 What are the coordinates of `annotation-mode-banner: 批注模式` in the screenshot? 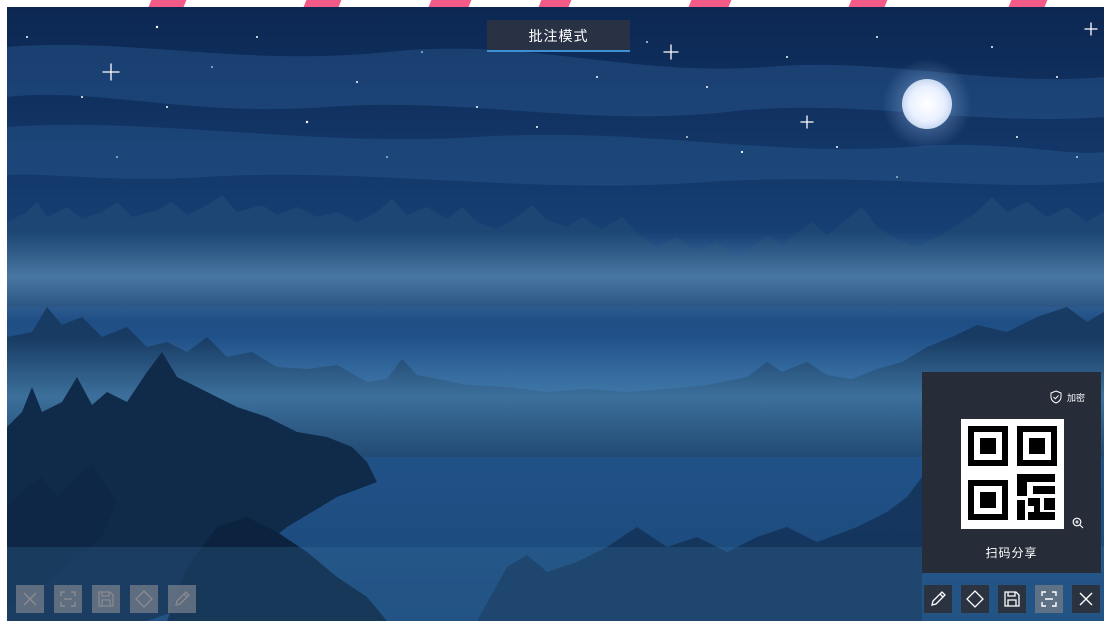 It's located at (558, 36).